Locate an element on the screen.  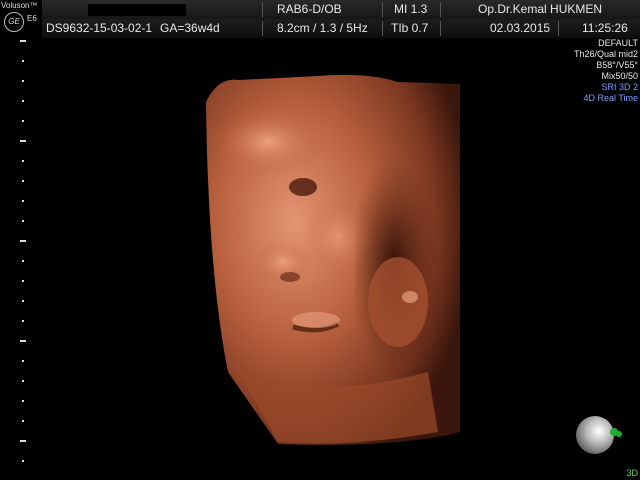
tib-value: TIb 0.7 is located at coordinates (410, 28).